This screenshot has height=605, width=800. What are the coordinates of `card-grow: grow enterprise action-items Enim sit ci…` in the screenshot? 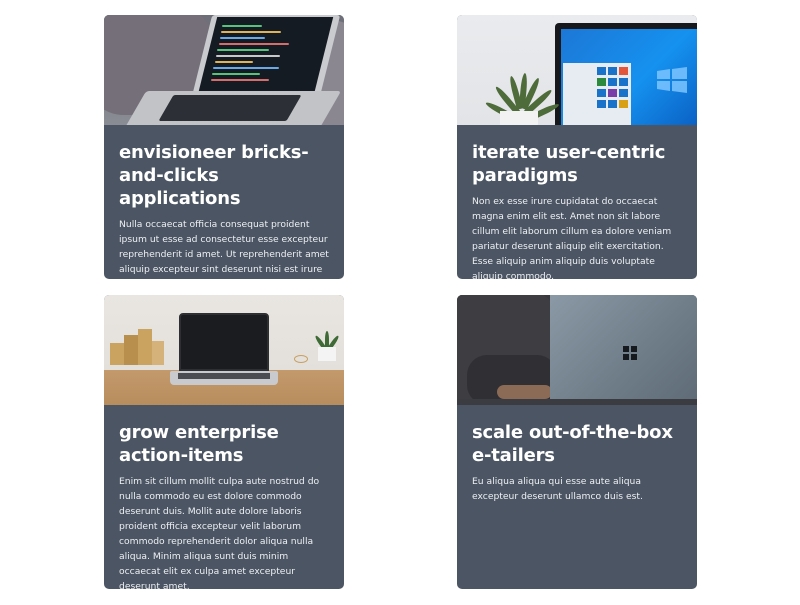 It's located at (224, 442).